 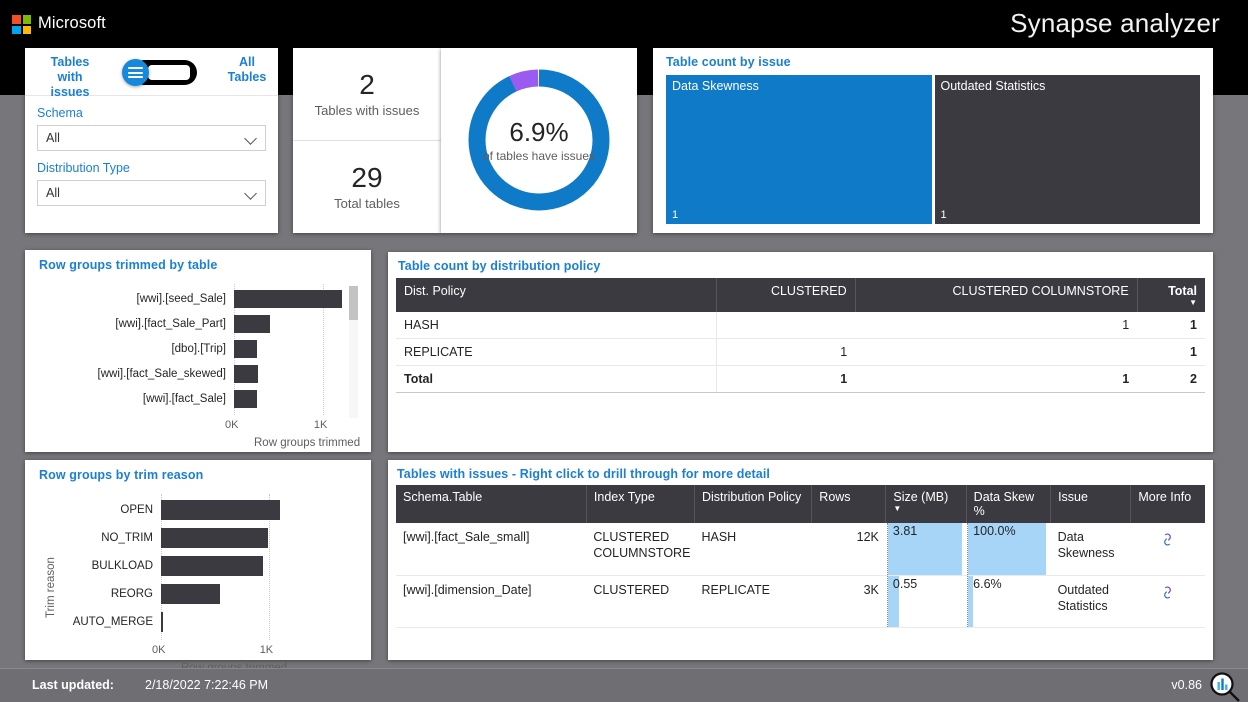 What do you see at coordinates (1067, 149) in the screenshot?
I see `treemap-cell-outdated-statistics: Outdated Statistics 1` at bounding box center [1067, 149].